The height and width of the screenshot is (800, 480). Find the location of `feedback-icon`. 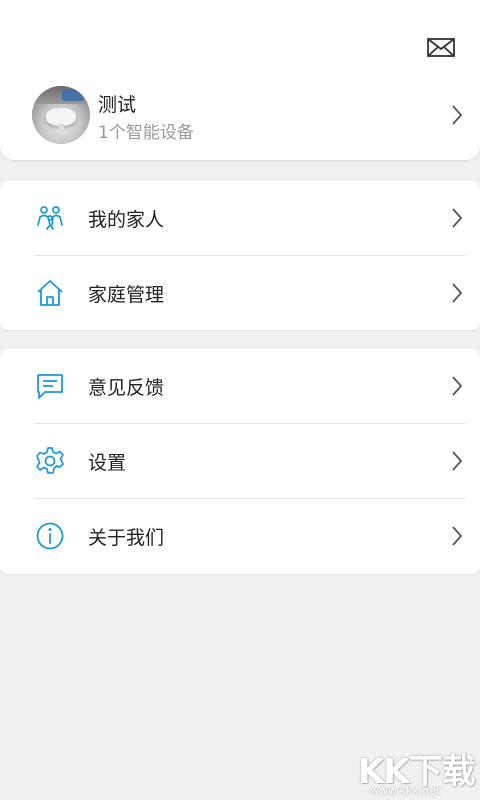

feedback-icon is located at coordinates (50, 386).